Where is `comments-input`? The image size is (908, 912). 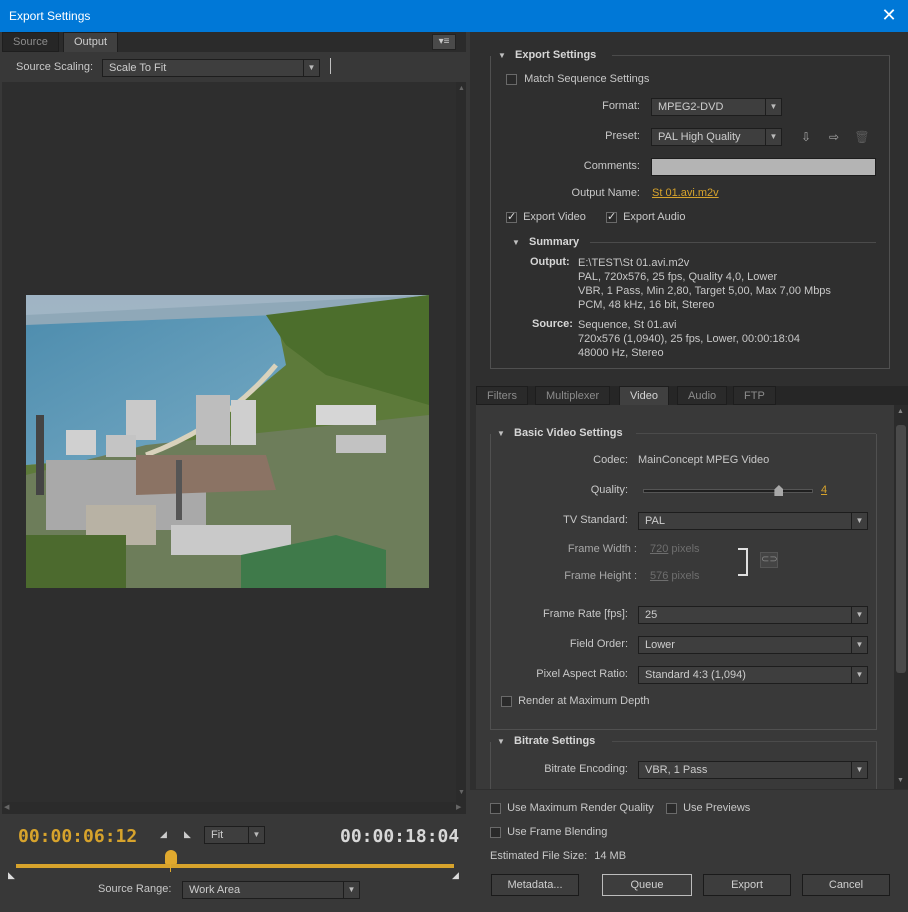 comments-input is located at coordinates (763, 167).